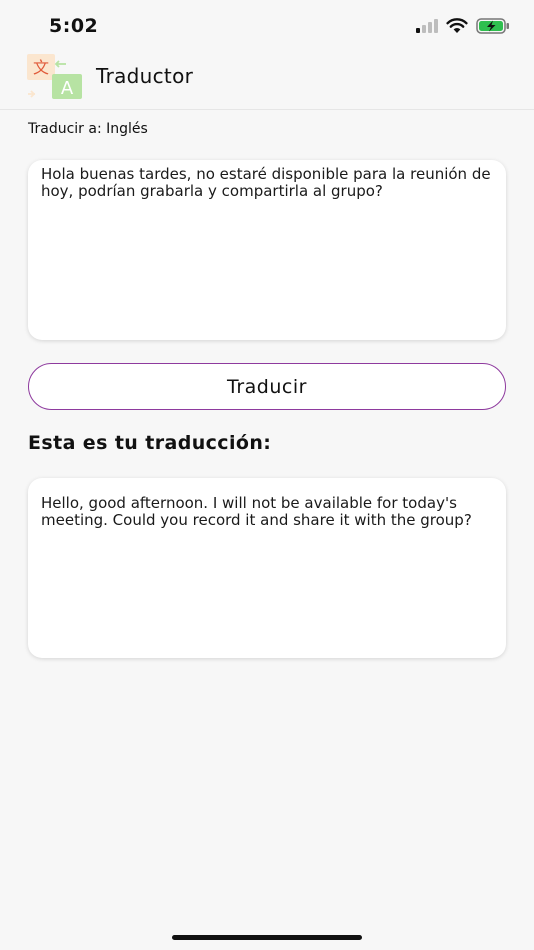 This screenshot has width=534, height=950. Describe the element at coordinates (41, 67) in the screenshot. I see `logo-source-glyph: 文` at that location.